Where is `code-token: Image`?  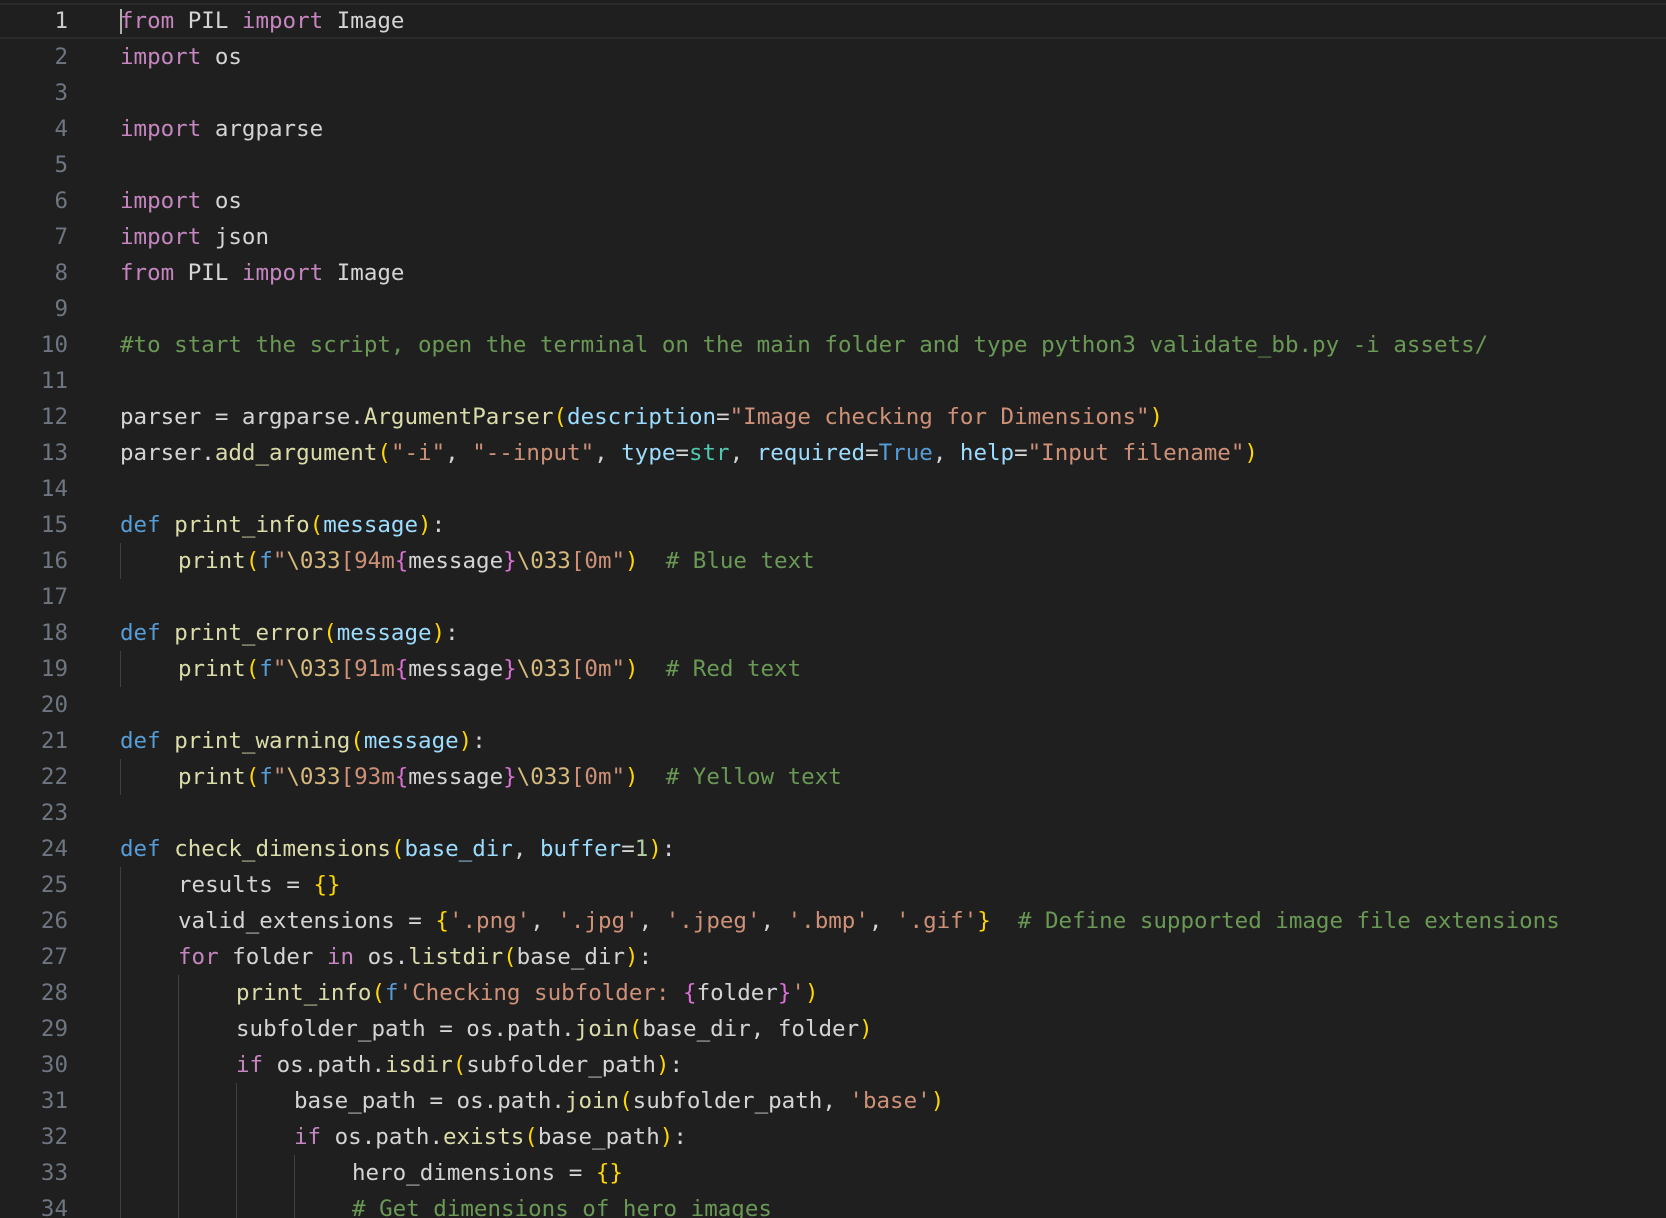
code-token: Image is located at coordinates (364, 273).